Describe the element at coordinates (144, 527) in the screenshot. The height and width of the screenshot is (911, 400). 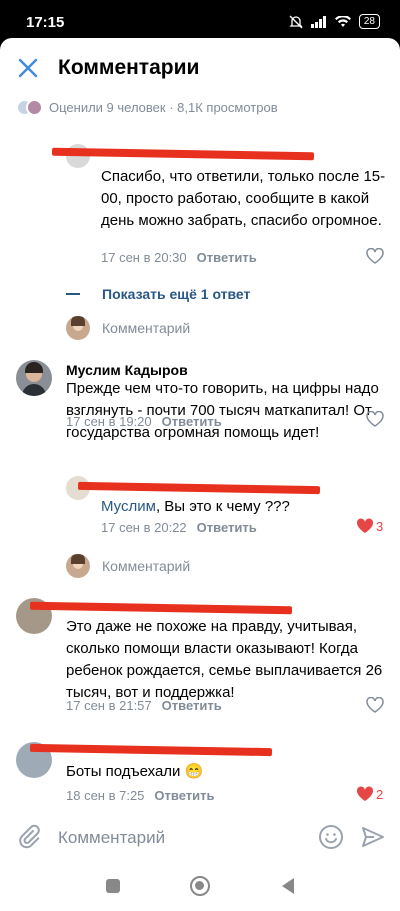
I see `comment-date: 17 сен в 20:22` at that location.